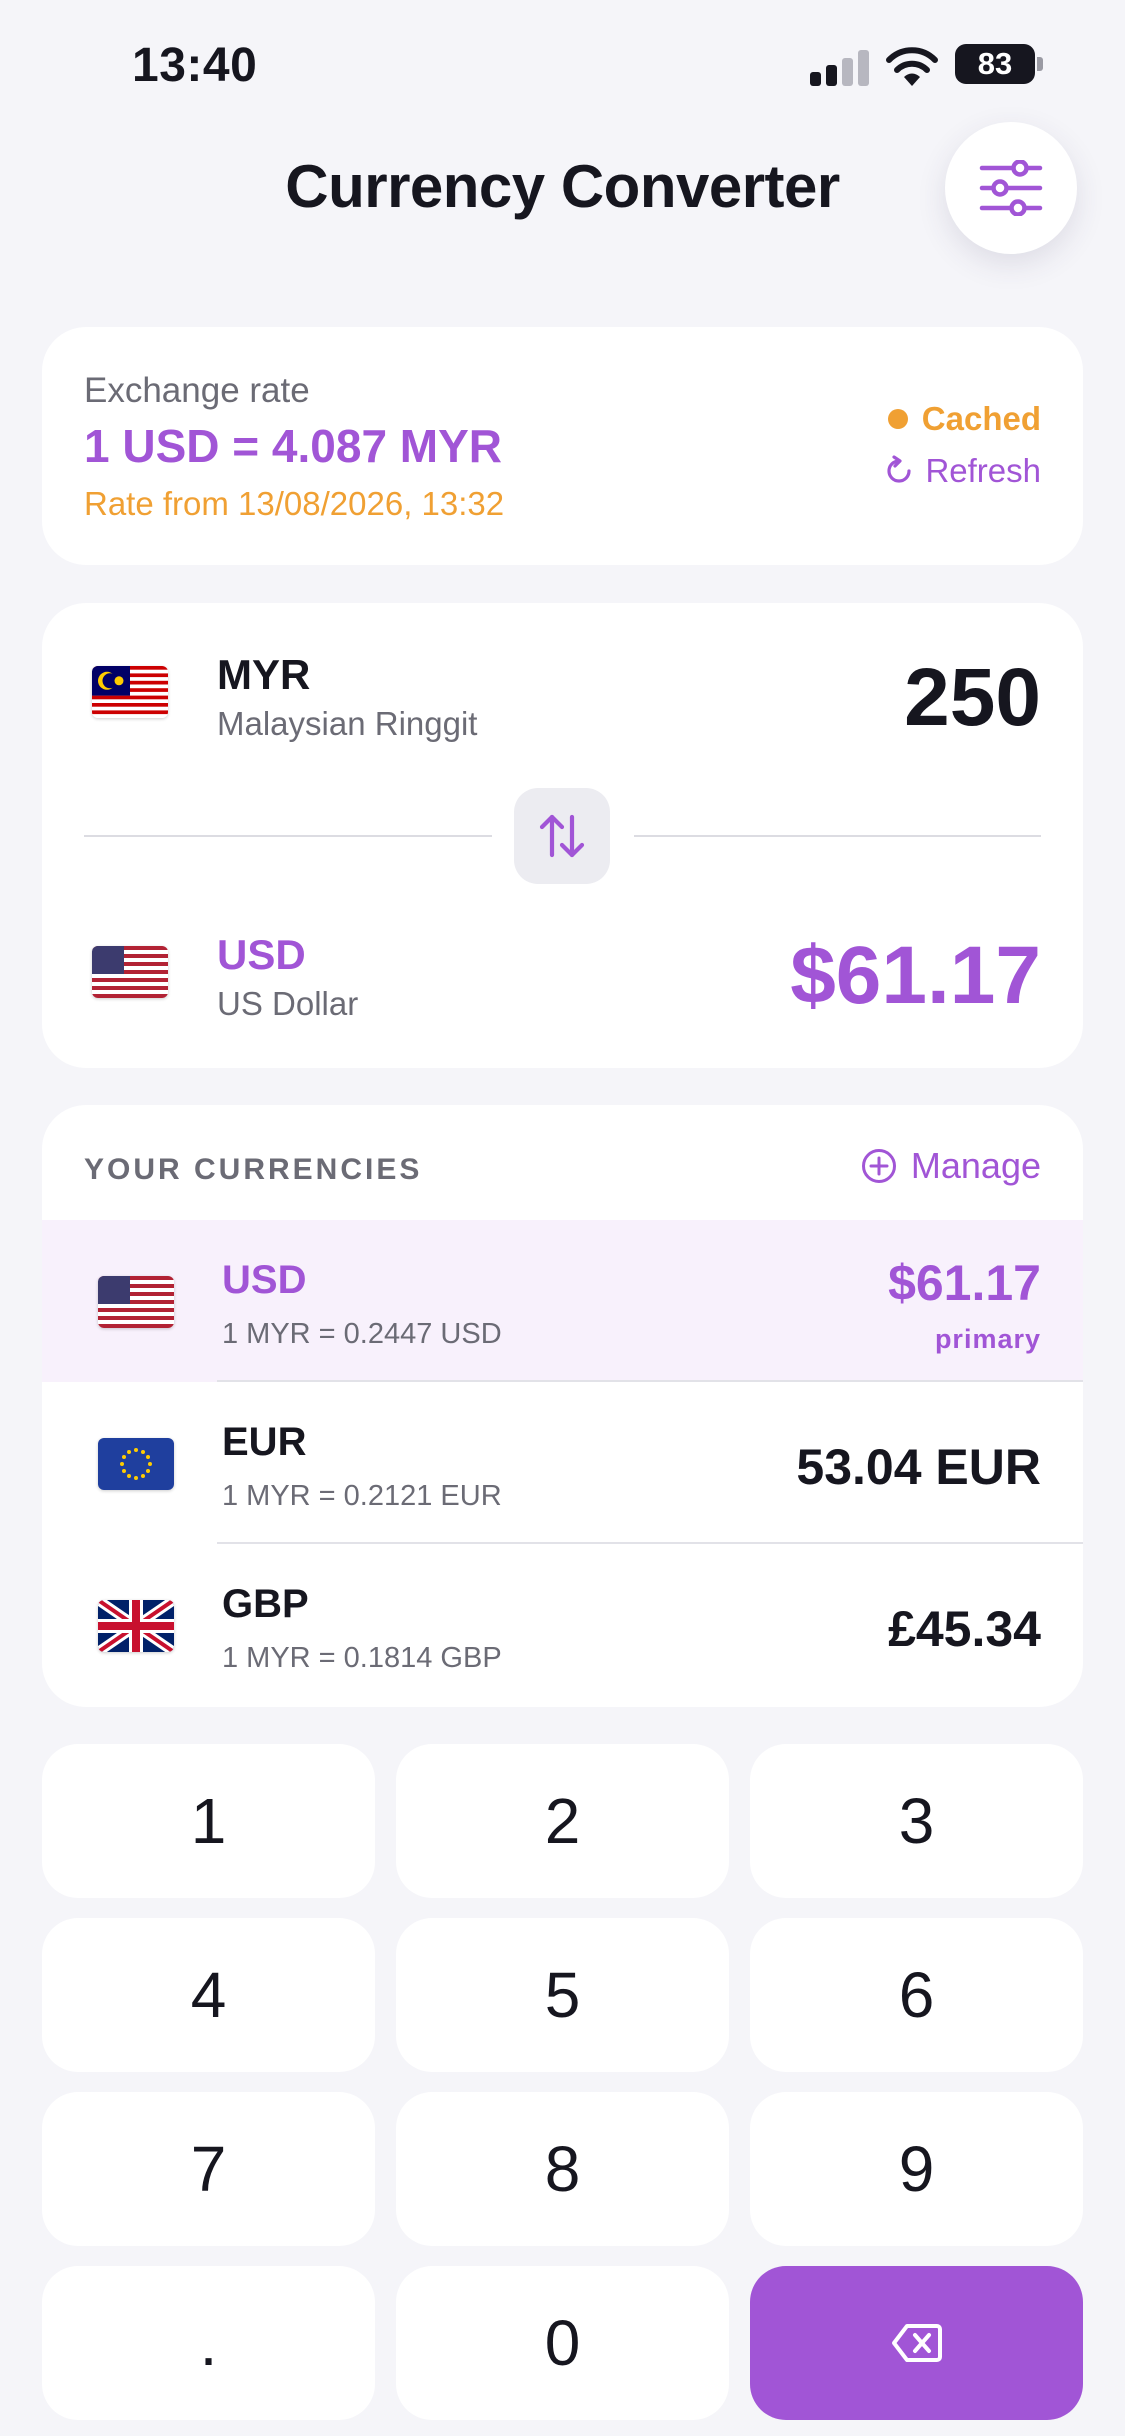 This screenshot has width=1125, height=2436. What do you see at coordinates (562, 1625) in the screenshot?
I see `currency-row-gbp: GBP 1 MYR = 0.1814 GBP £45.34` at bounding box center [562, 1625].